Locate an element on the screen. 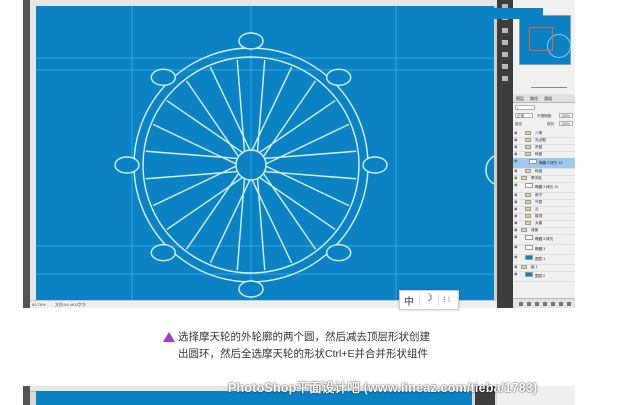 Image resolution: width=637 pixels, height=405 pixels. layer-row: ◉ 图层 0 is located at coordinates (544, 276).